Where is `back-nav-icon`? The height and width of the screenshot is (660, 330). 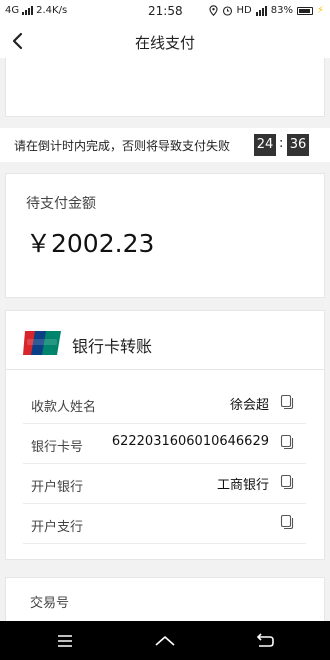
back-nav-icon is located at coordinates (265, 641).